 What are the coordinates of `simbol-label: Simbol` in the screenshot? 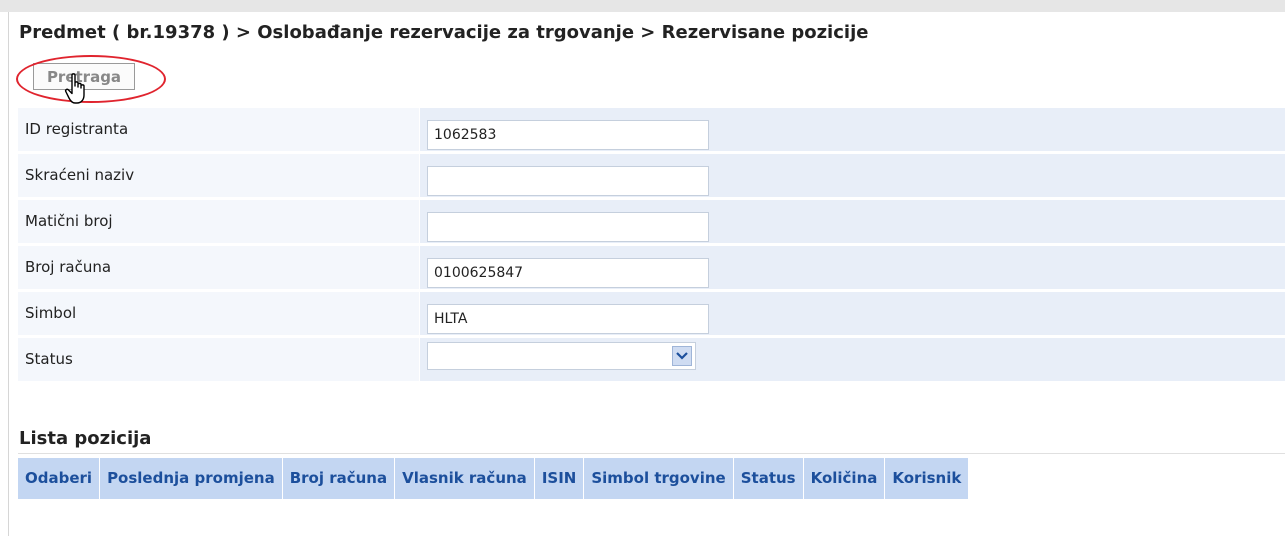 It's located at (51, 313).